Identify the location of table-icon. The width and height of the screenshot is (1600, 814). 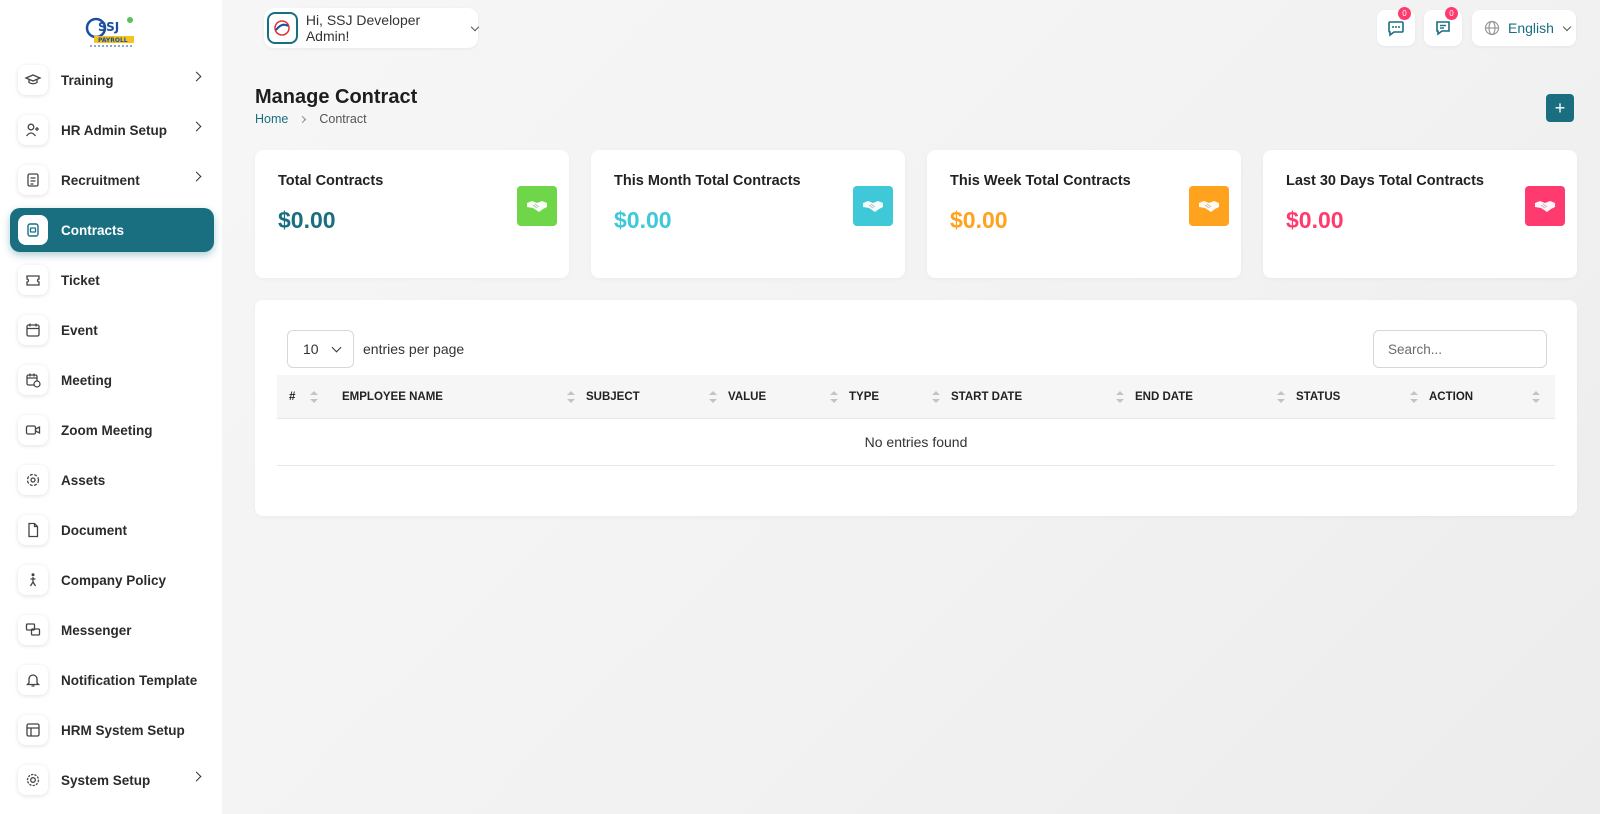
(33, 730).